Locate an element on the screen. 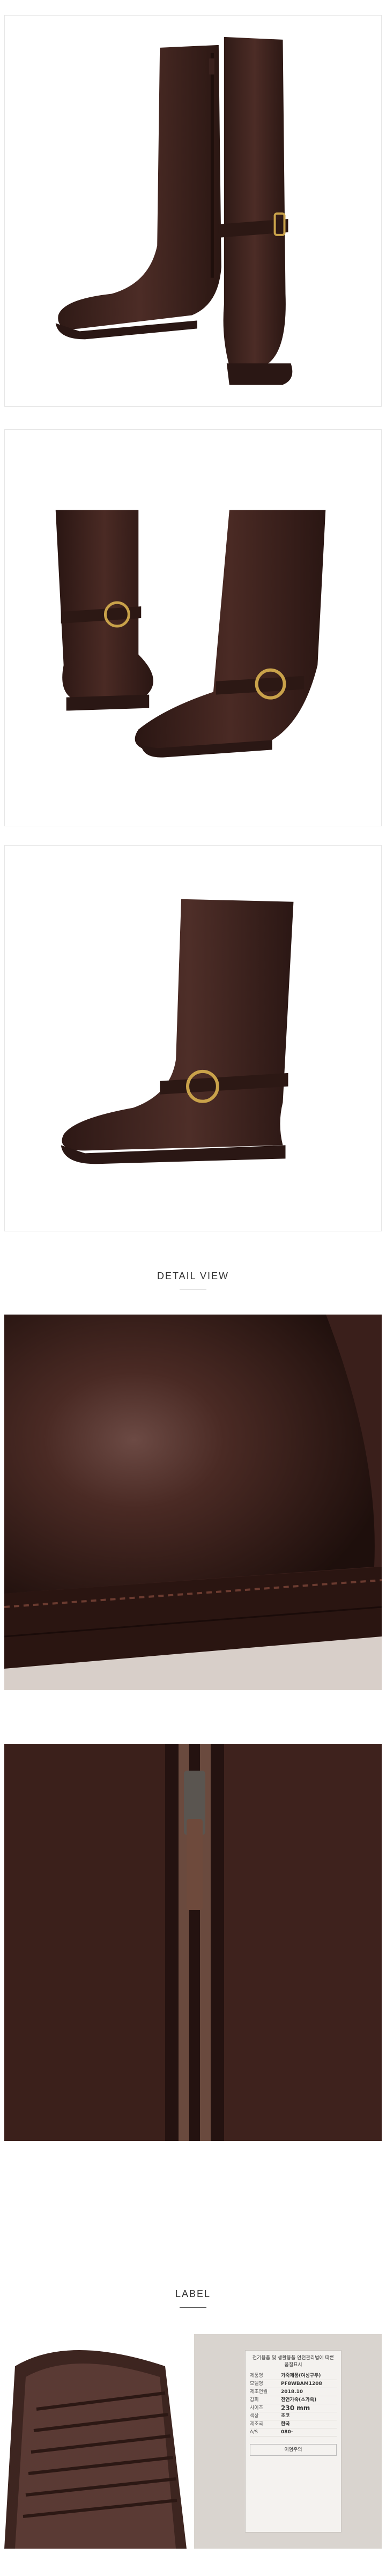  care-label-heading: 전기용품 및 생활용품 안전관리법에 따른 품질표시 is located at coordinates (293, 2361).